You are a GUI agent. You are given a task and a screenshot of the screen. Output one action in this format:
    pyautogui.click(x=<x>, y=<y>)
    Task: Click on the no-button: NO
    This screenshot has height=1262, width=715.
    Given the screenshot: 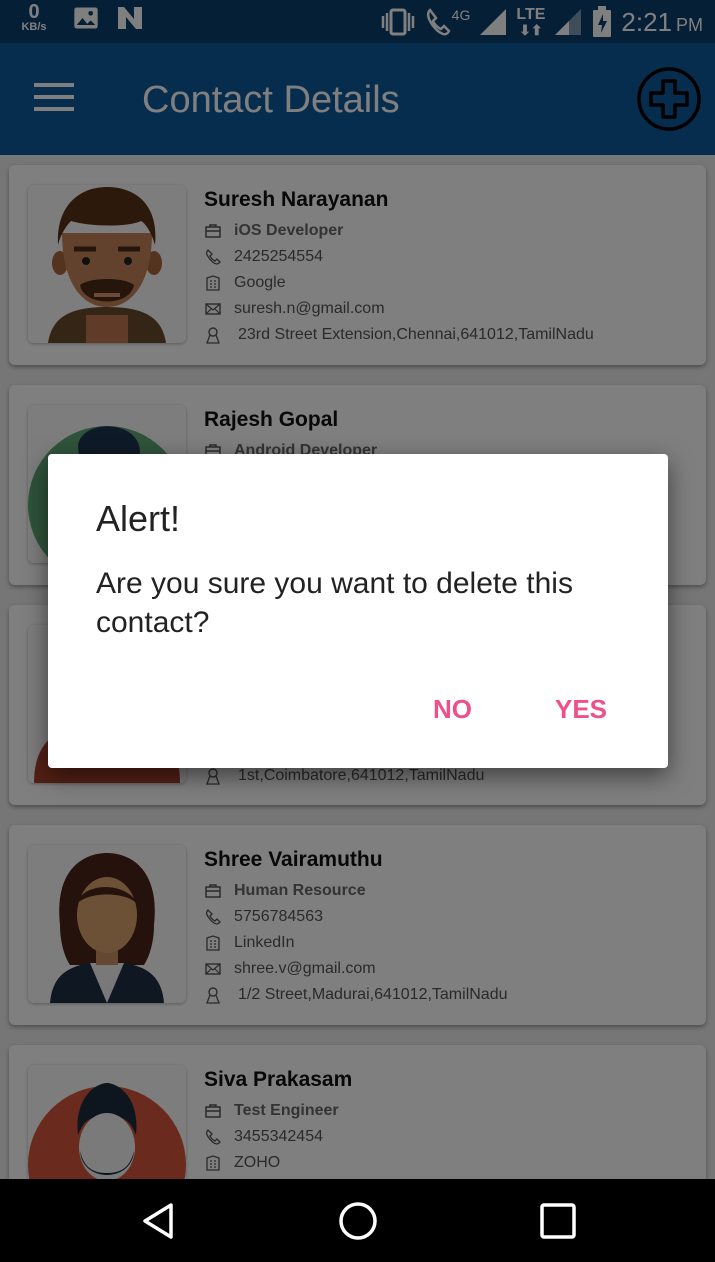 What is the action you would take?
    pyautogui.click(x=452, y=709)
    